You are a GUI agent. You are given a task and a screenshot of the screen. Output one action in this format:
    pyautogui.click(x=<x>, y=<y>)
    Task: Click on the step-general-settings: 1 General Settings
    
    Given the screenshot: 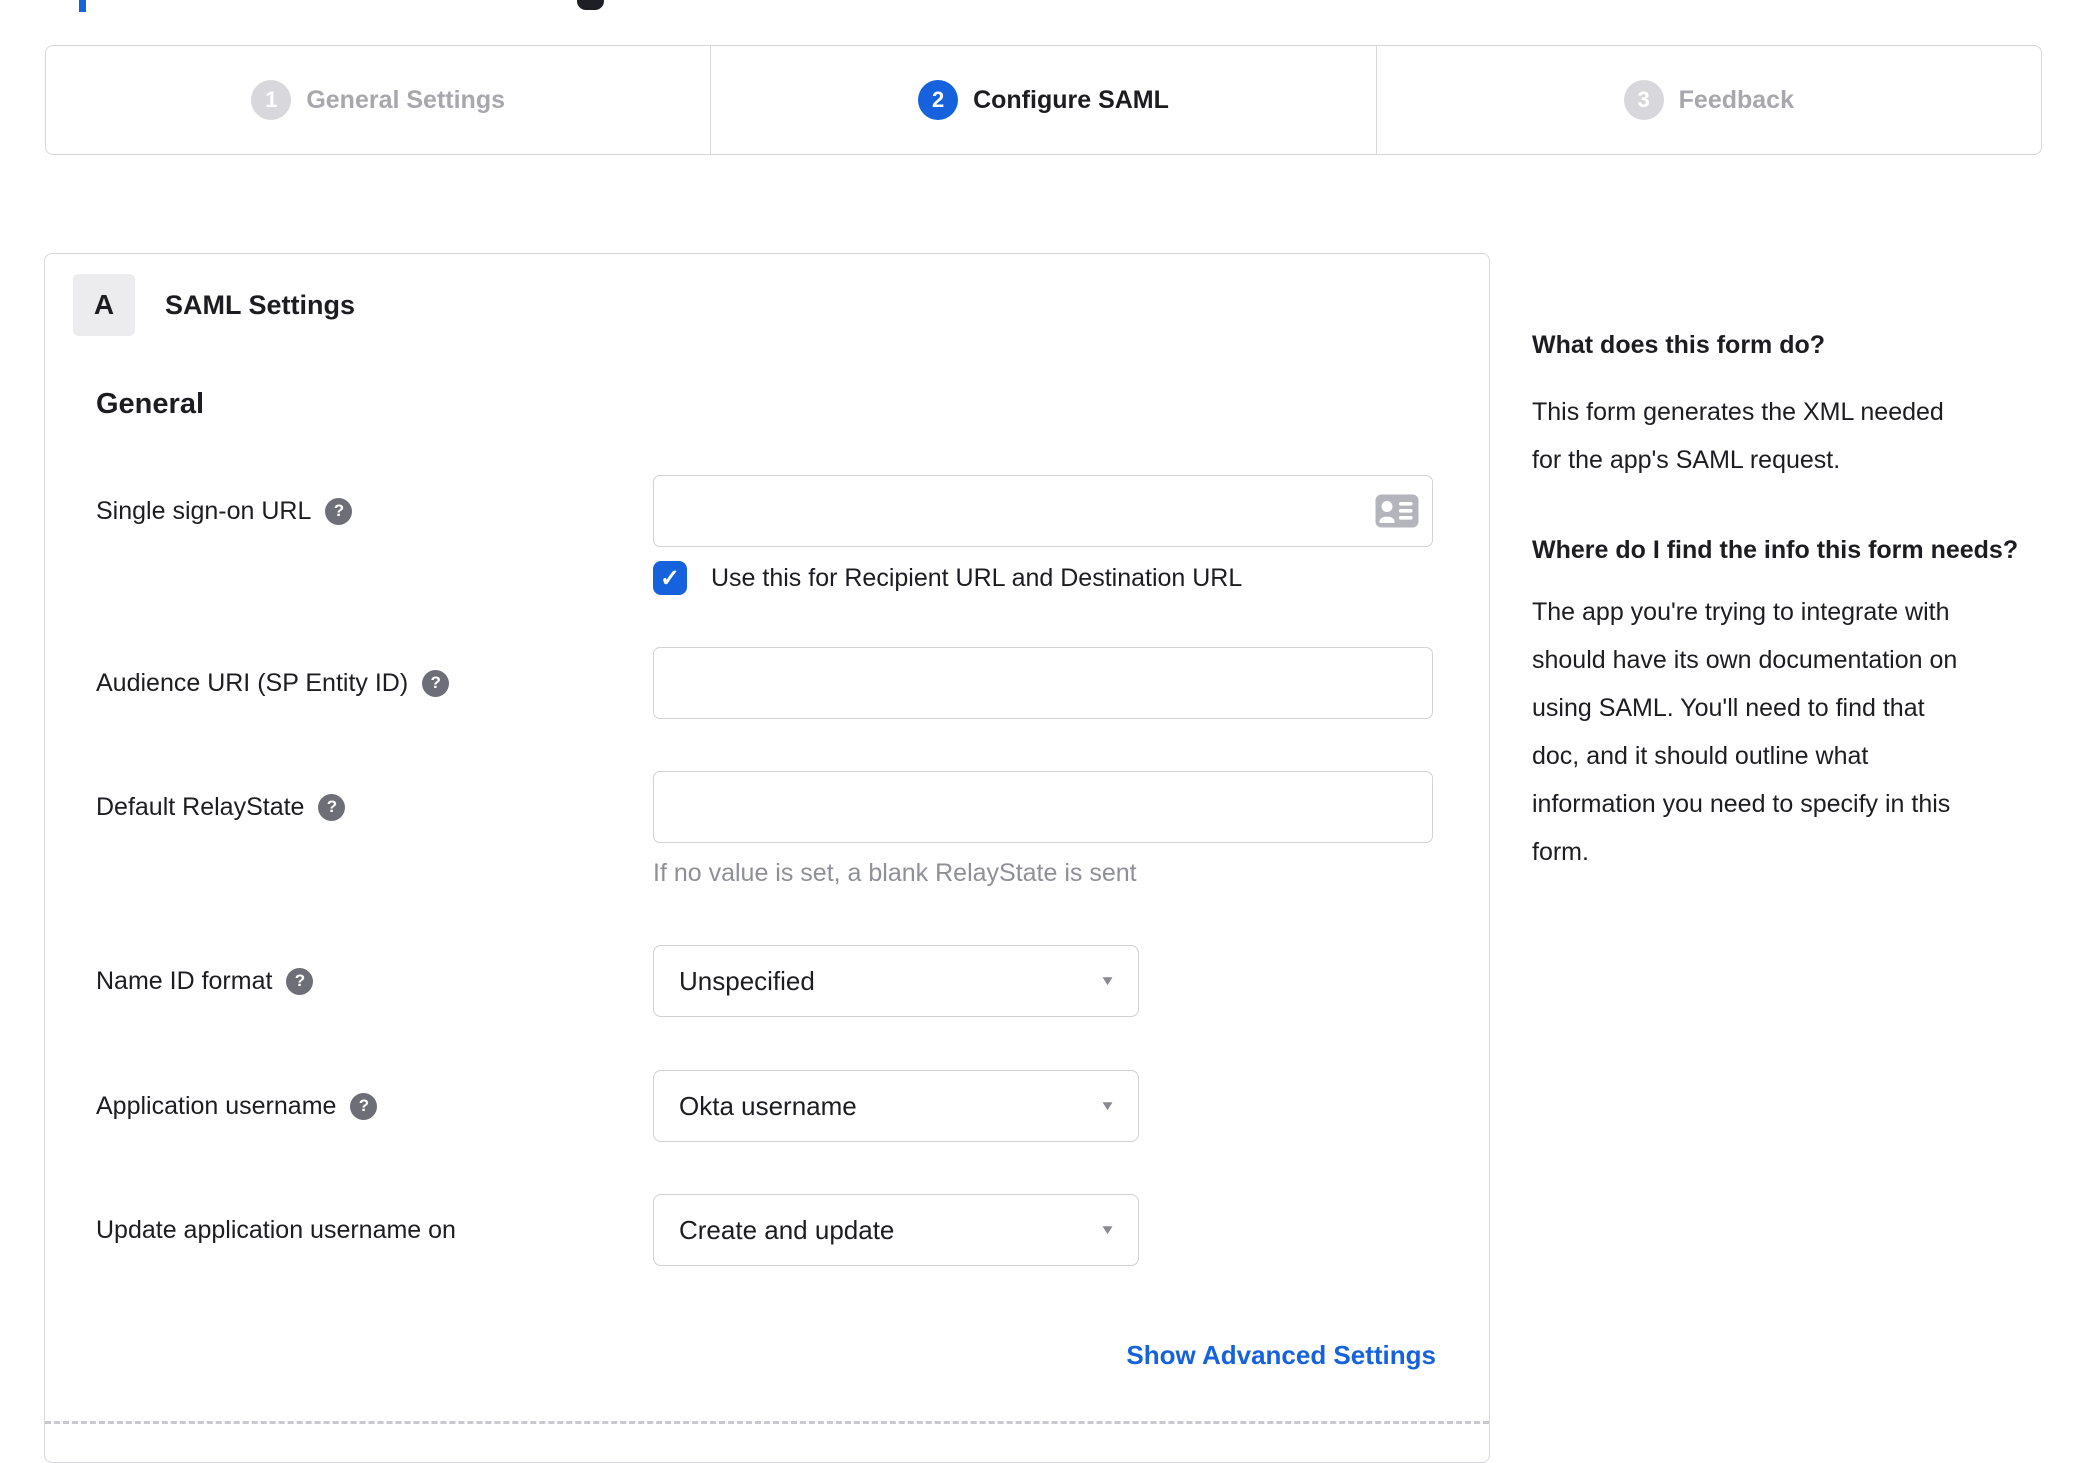 What is the action you would take?
    pyautogui.click(x=378, y=100)
    